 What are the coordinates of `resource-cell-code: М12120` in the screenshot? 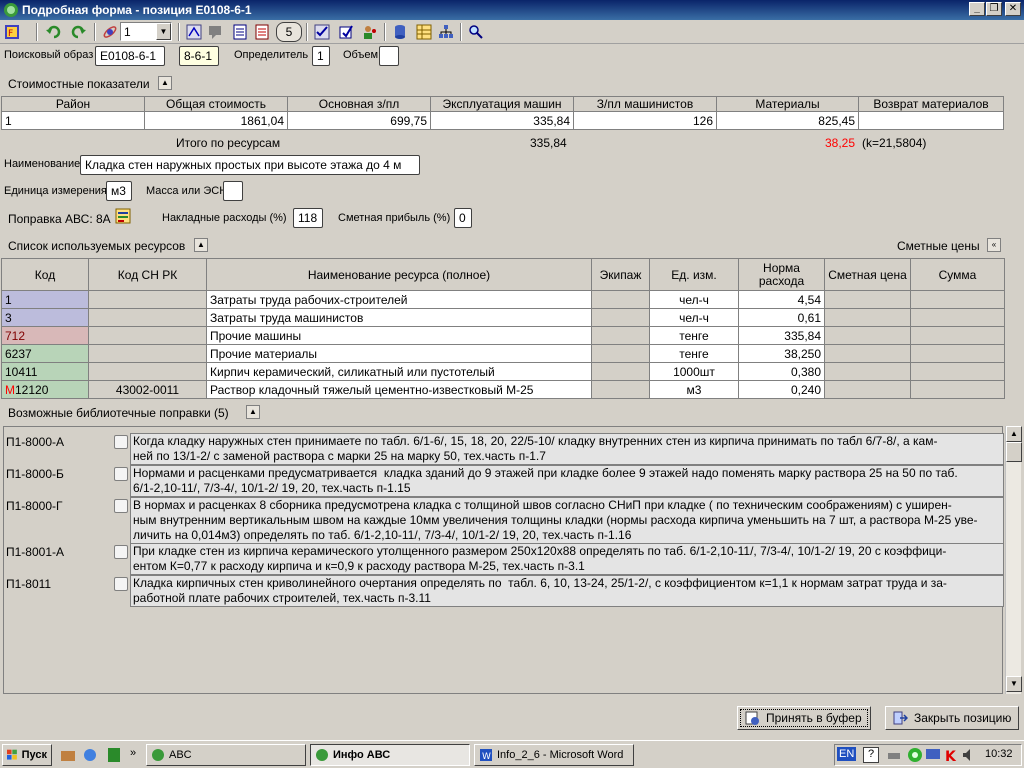 It's located at (45, 389).